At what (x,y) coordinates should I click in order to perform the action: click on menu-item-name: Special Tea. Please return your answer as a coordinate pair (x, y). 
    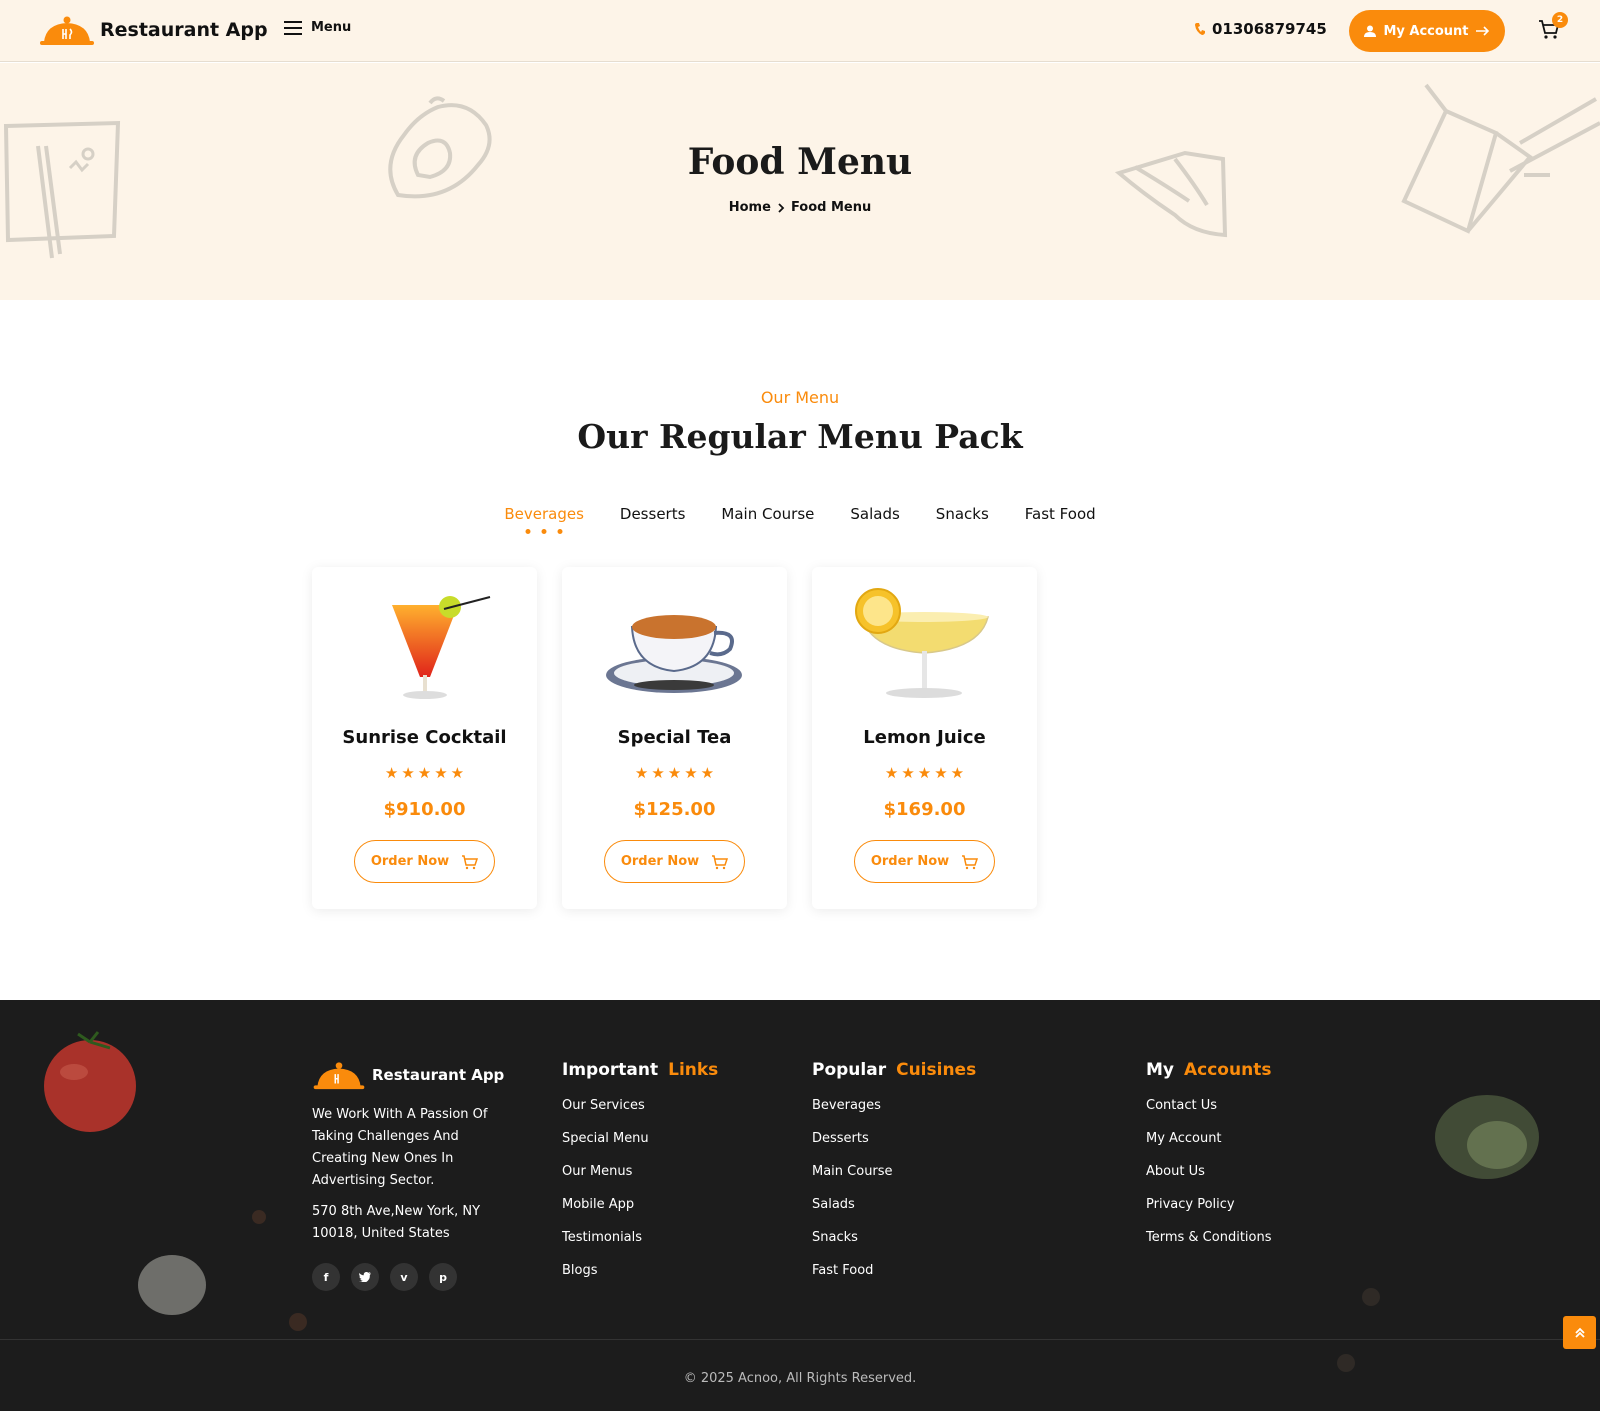
    Looking at the image, I should click on (674, 737).